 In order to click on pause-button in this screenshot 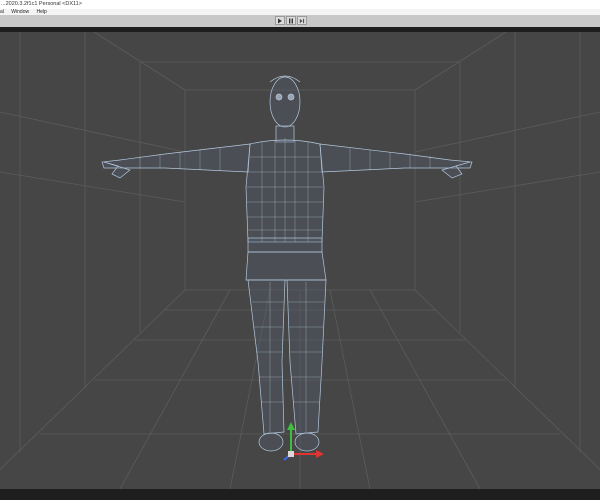, I will do `click(291, 20)`.